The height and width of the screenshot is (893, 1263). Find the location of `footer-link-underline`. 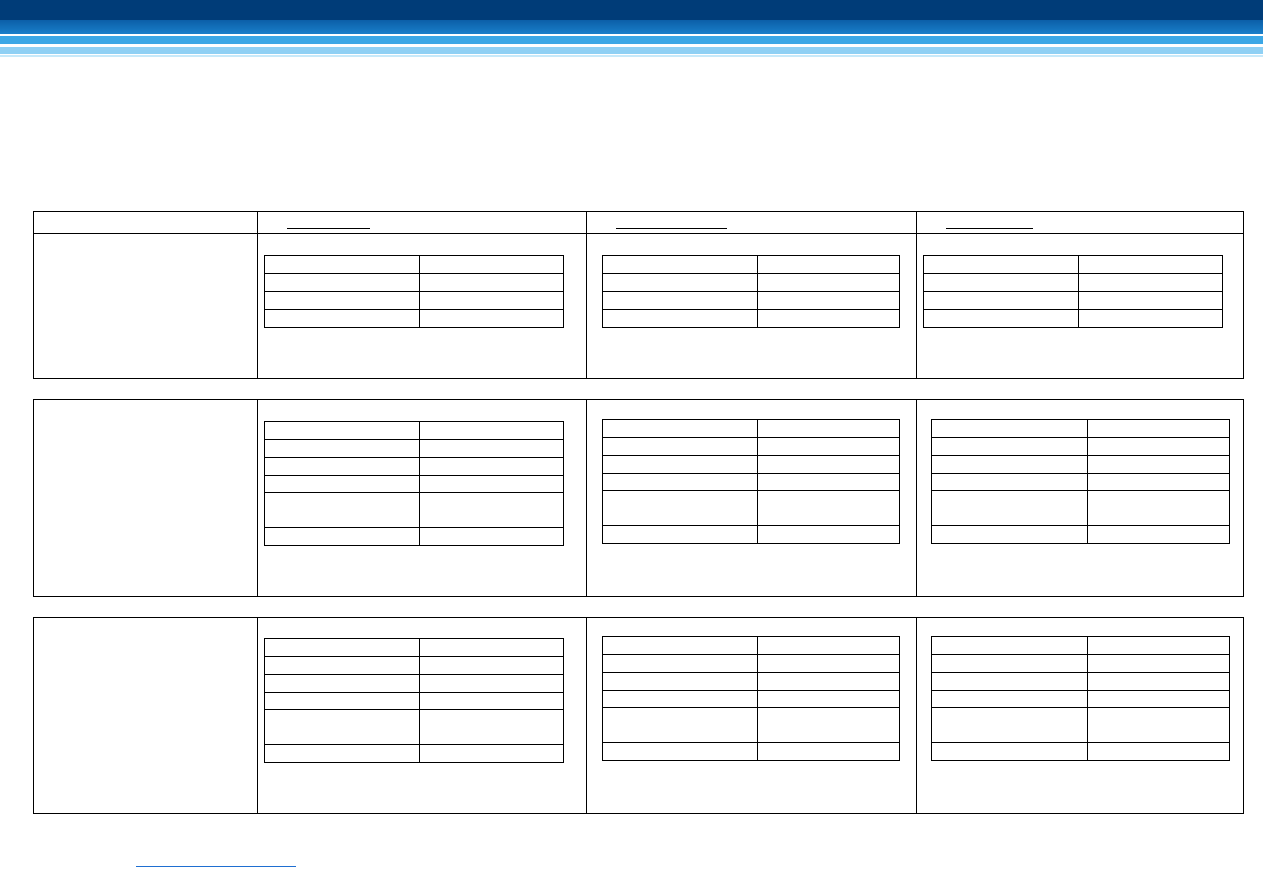

footer-link-underline is located at coordinates (216, 866).